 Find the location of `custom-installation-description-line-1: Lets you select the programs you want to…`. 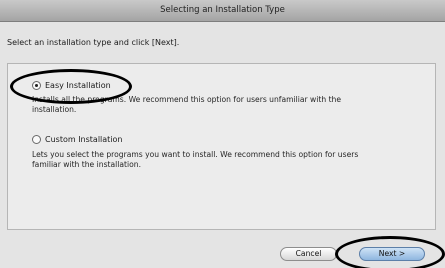

custom-installation-description-line-1: Lets you select the programs you want to… is located at coordinates (195, 154).